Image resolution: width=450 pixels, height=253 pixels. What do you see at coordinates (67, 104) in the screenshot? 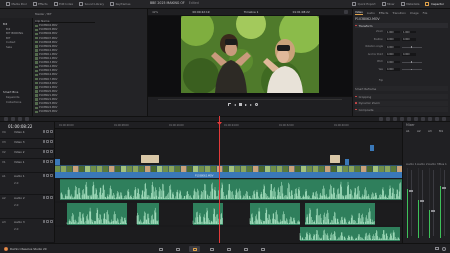
I see `clip-list-item: P1038023.MOV` at bounding box center [67, 104].